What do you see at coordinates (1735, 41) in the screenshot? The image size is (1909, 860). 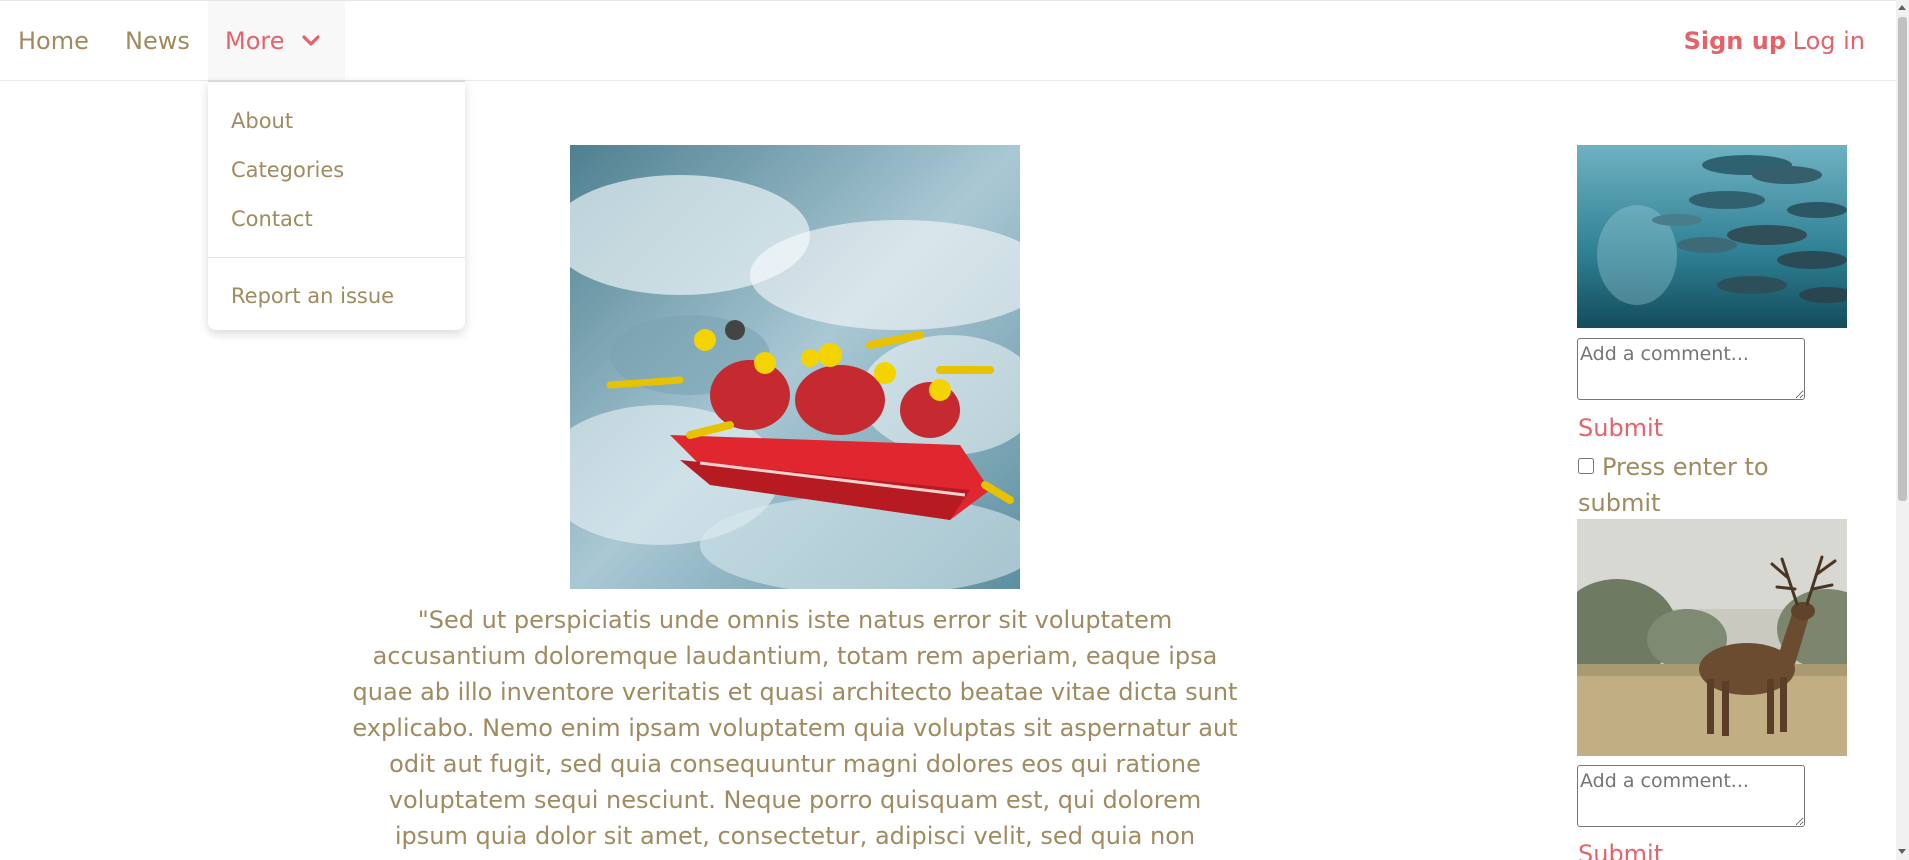 I see `signup-link: Sign up` at bounding box center [1735, 41].